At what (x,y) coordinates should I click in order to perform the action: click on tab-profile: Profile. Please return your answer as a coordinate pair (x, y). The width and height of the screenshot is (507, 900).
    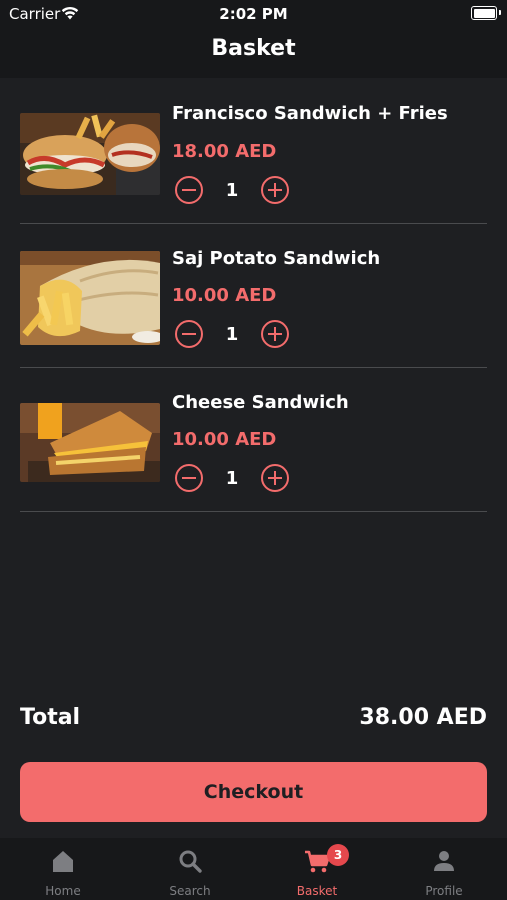
    Looking at the image, I should click on (444, 869).